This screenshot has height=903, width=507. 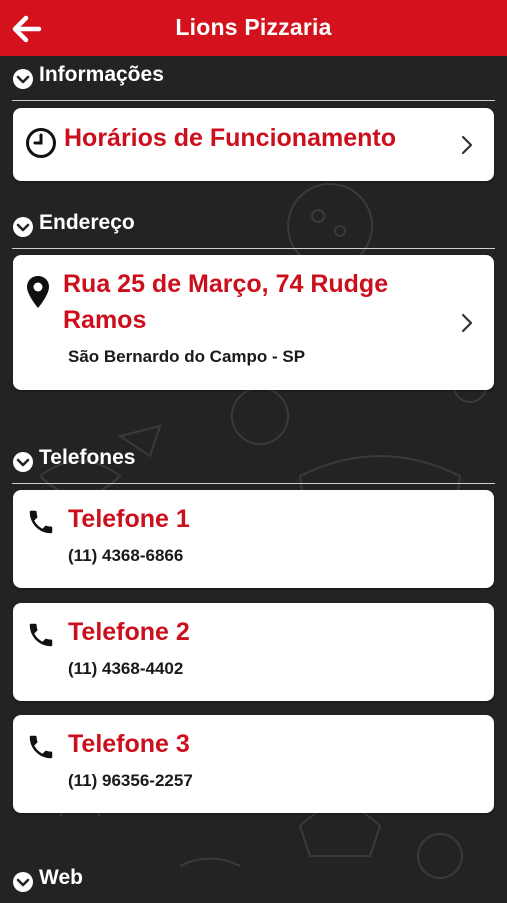 What do you see at coordinates (253, 539) in the screenshot?
I see `phone-card: Telefone 1 (11) 4368-6866` at bounding box center [253, 539].